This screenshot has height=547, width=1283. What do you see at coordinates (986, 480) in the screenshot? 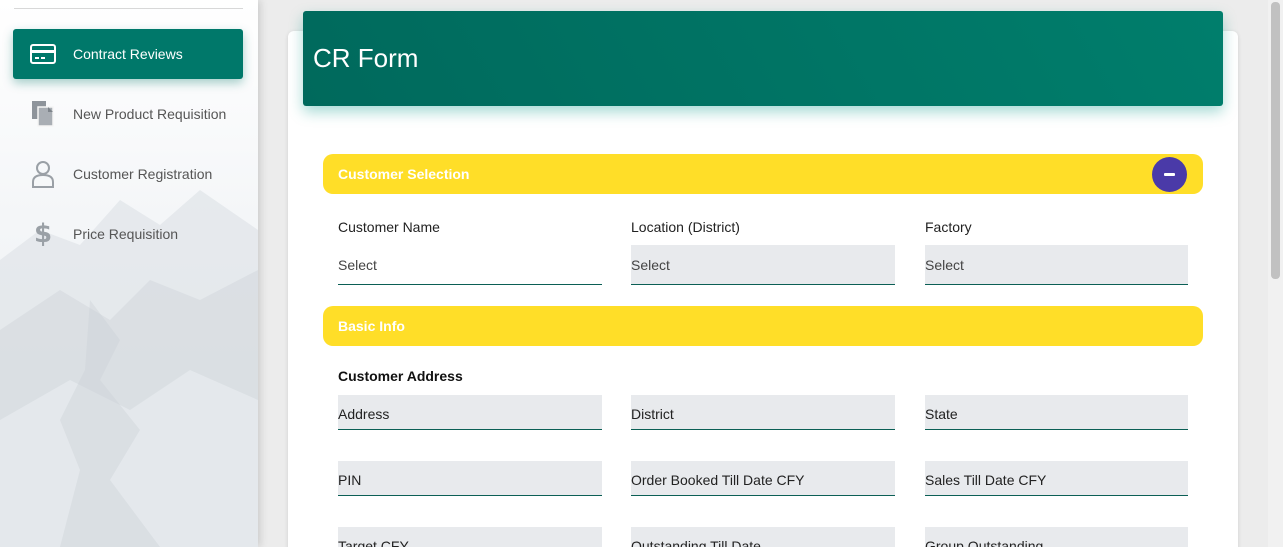
I see `field-label: Sales Till Date CFY` at bounding box center [986, 480].